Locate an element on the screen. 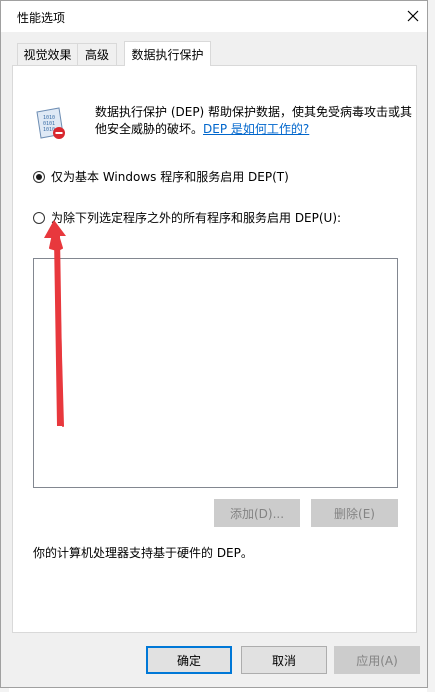 This screenshot has width=435, height=692. close-icon is located at coordinates (413, 16).